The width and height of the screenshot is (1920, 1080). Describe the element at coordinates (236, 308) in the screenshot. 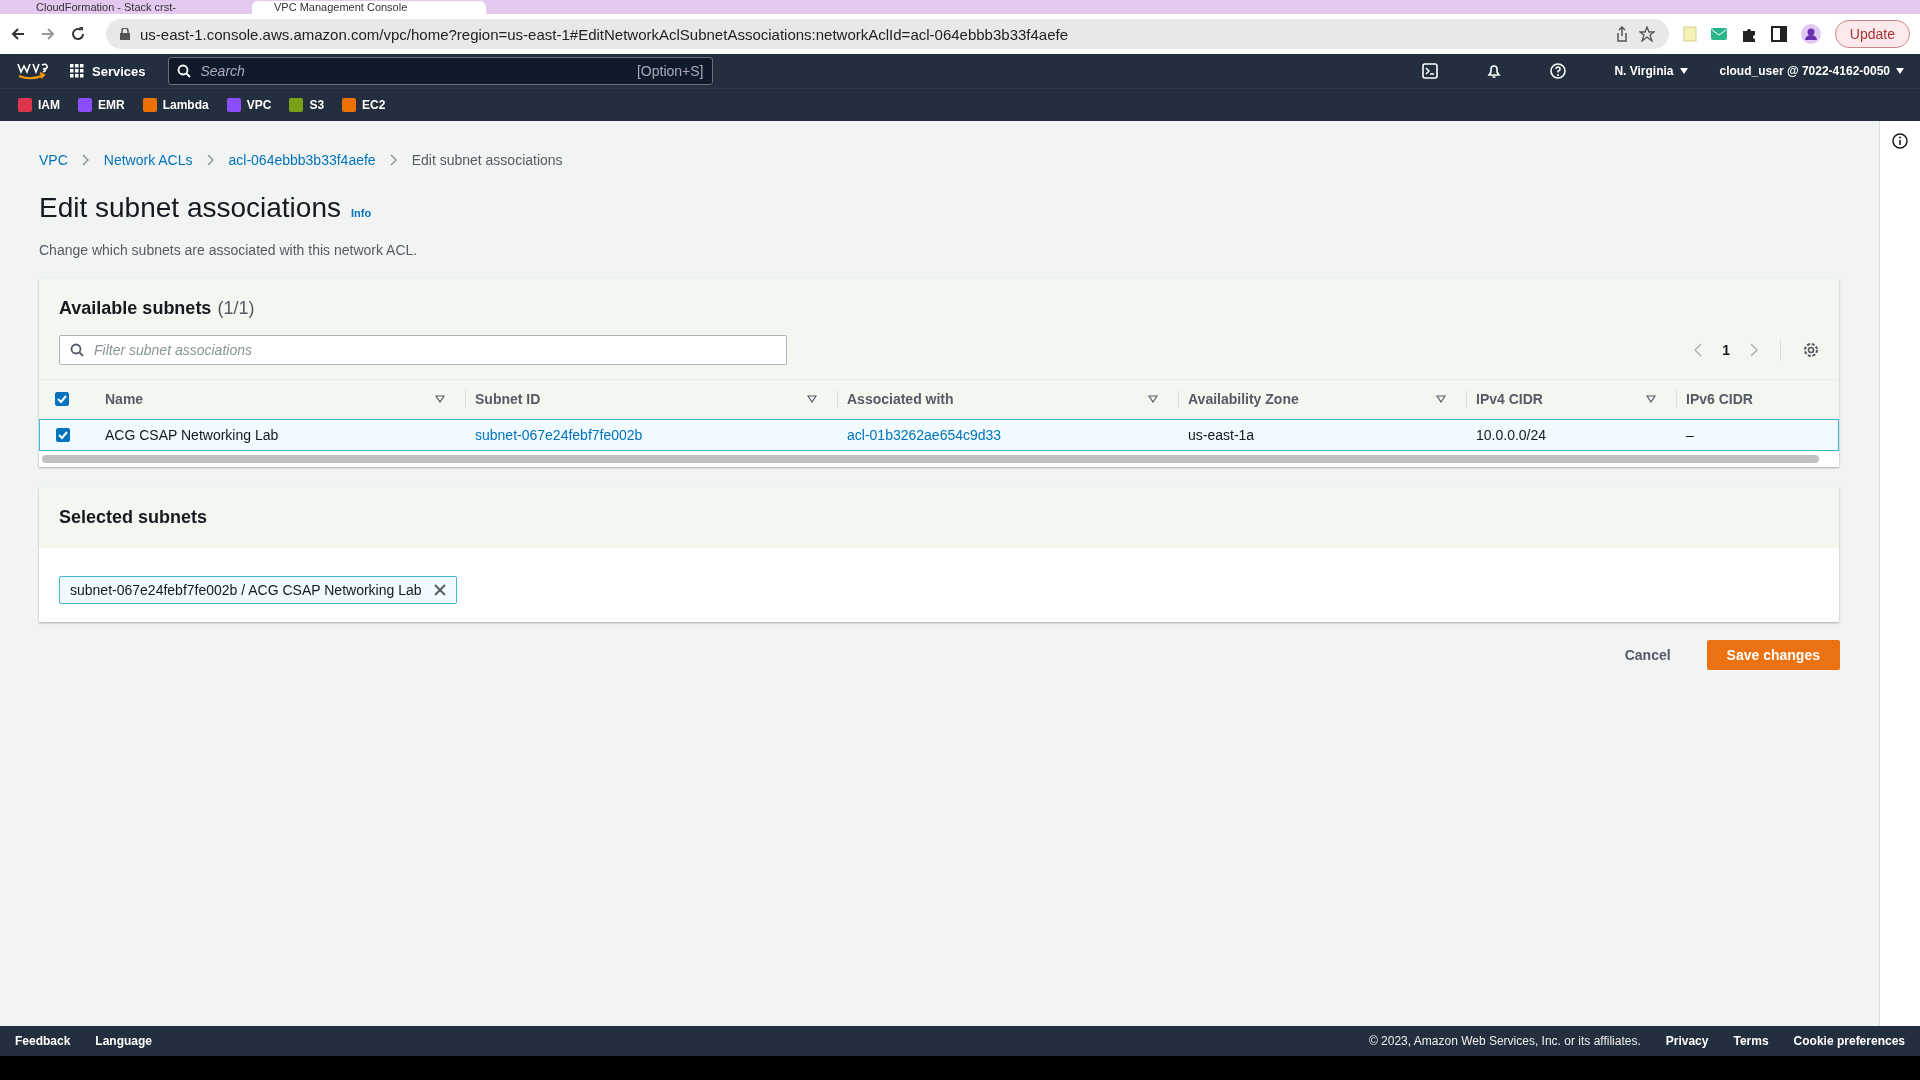

I see `item-count: (1/1)` at that location.